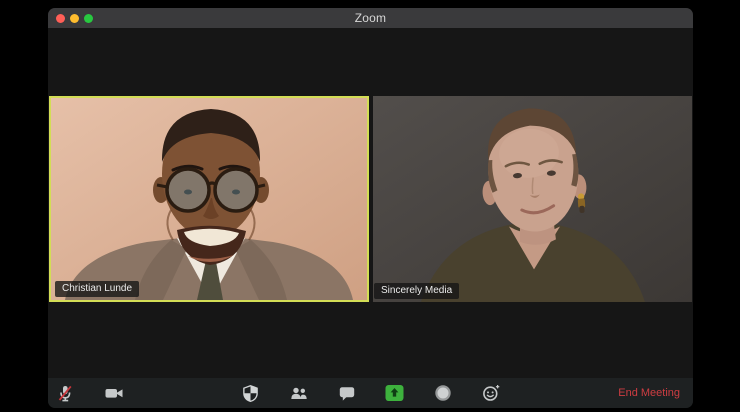 The height and width of the screenshot is (412, 740). I want to click on record-button, so click(443, 393).